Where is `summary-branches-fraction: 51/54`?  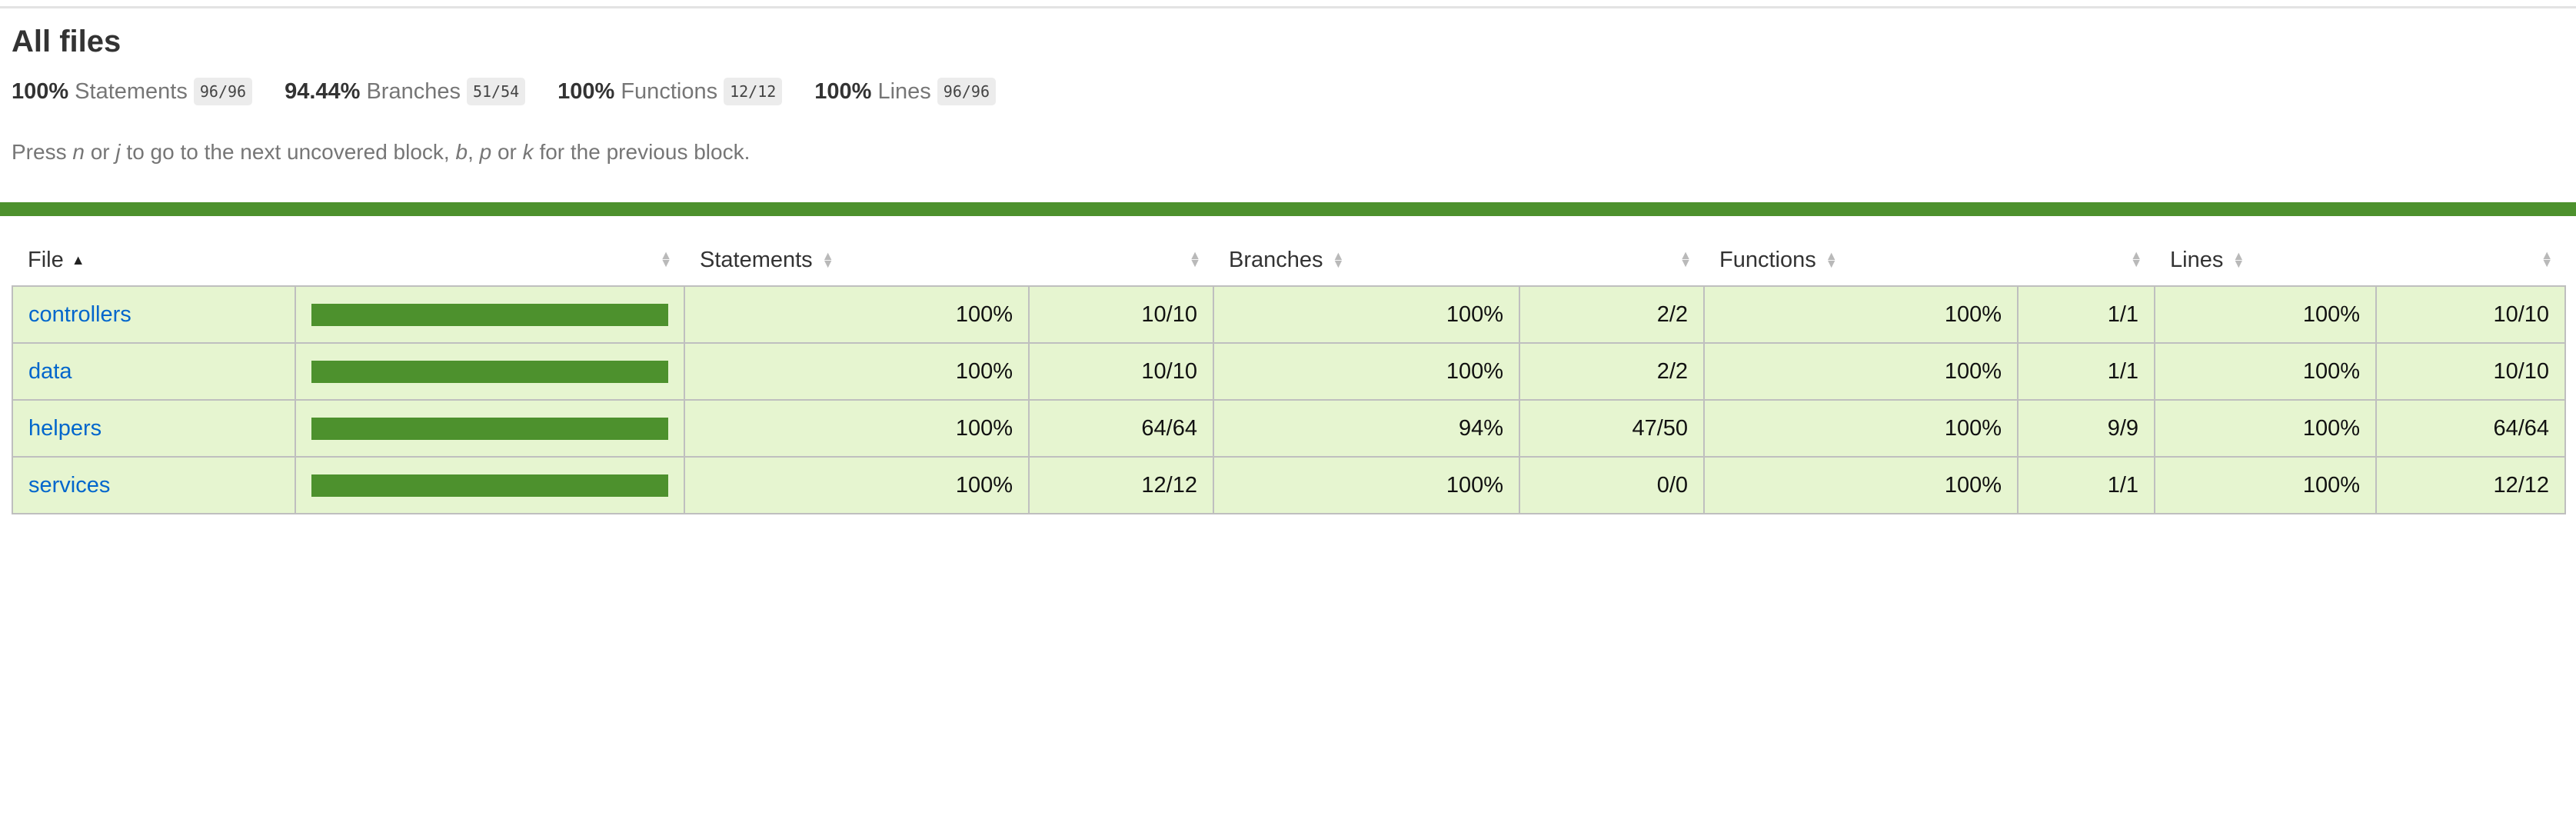 summary-branches-fraction: 51/54 is located at coordinates (496, 91).